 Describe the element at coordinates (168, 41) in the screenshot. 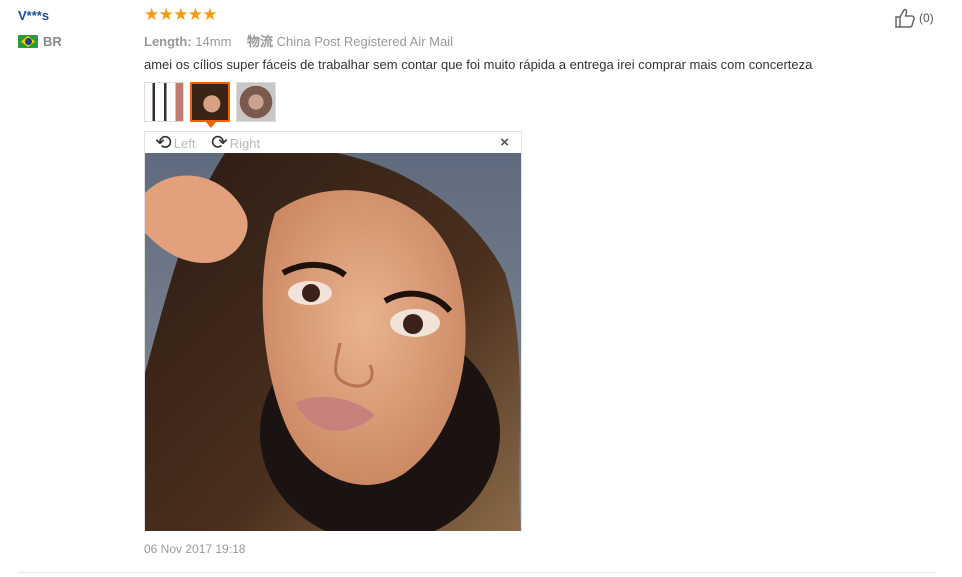

I see `length-label: Length:` at that location.